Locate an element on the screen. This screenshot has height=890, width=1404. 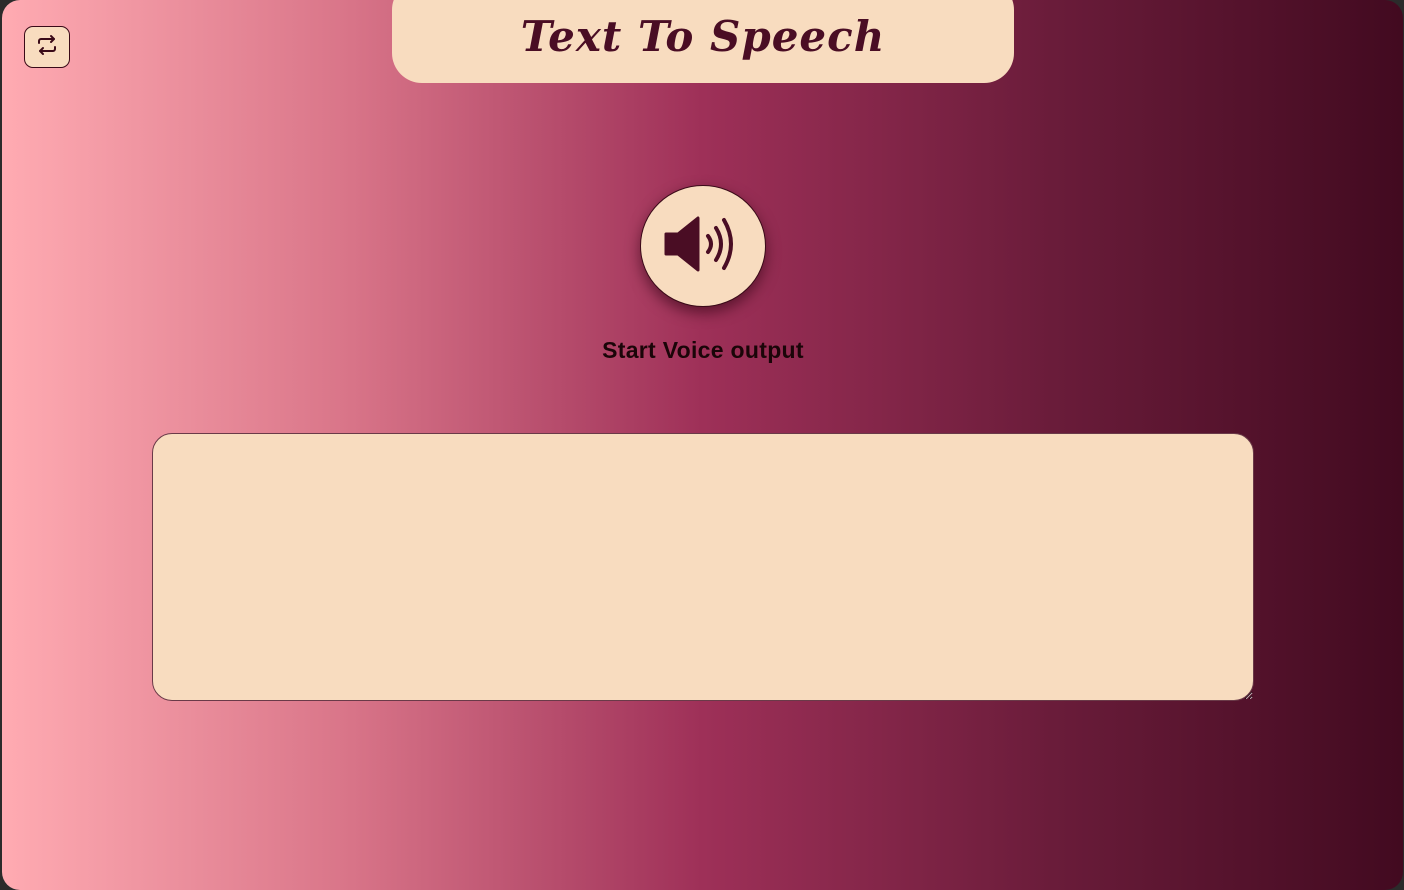
swap-arrows-icon is located at coordinates (47, 47).